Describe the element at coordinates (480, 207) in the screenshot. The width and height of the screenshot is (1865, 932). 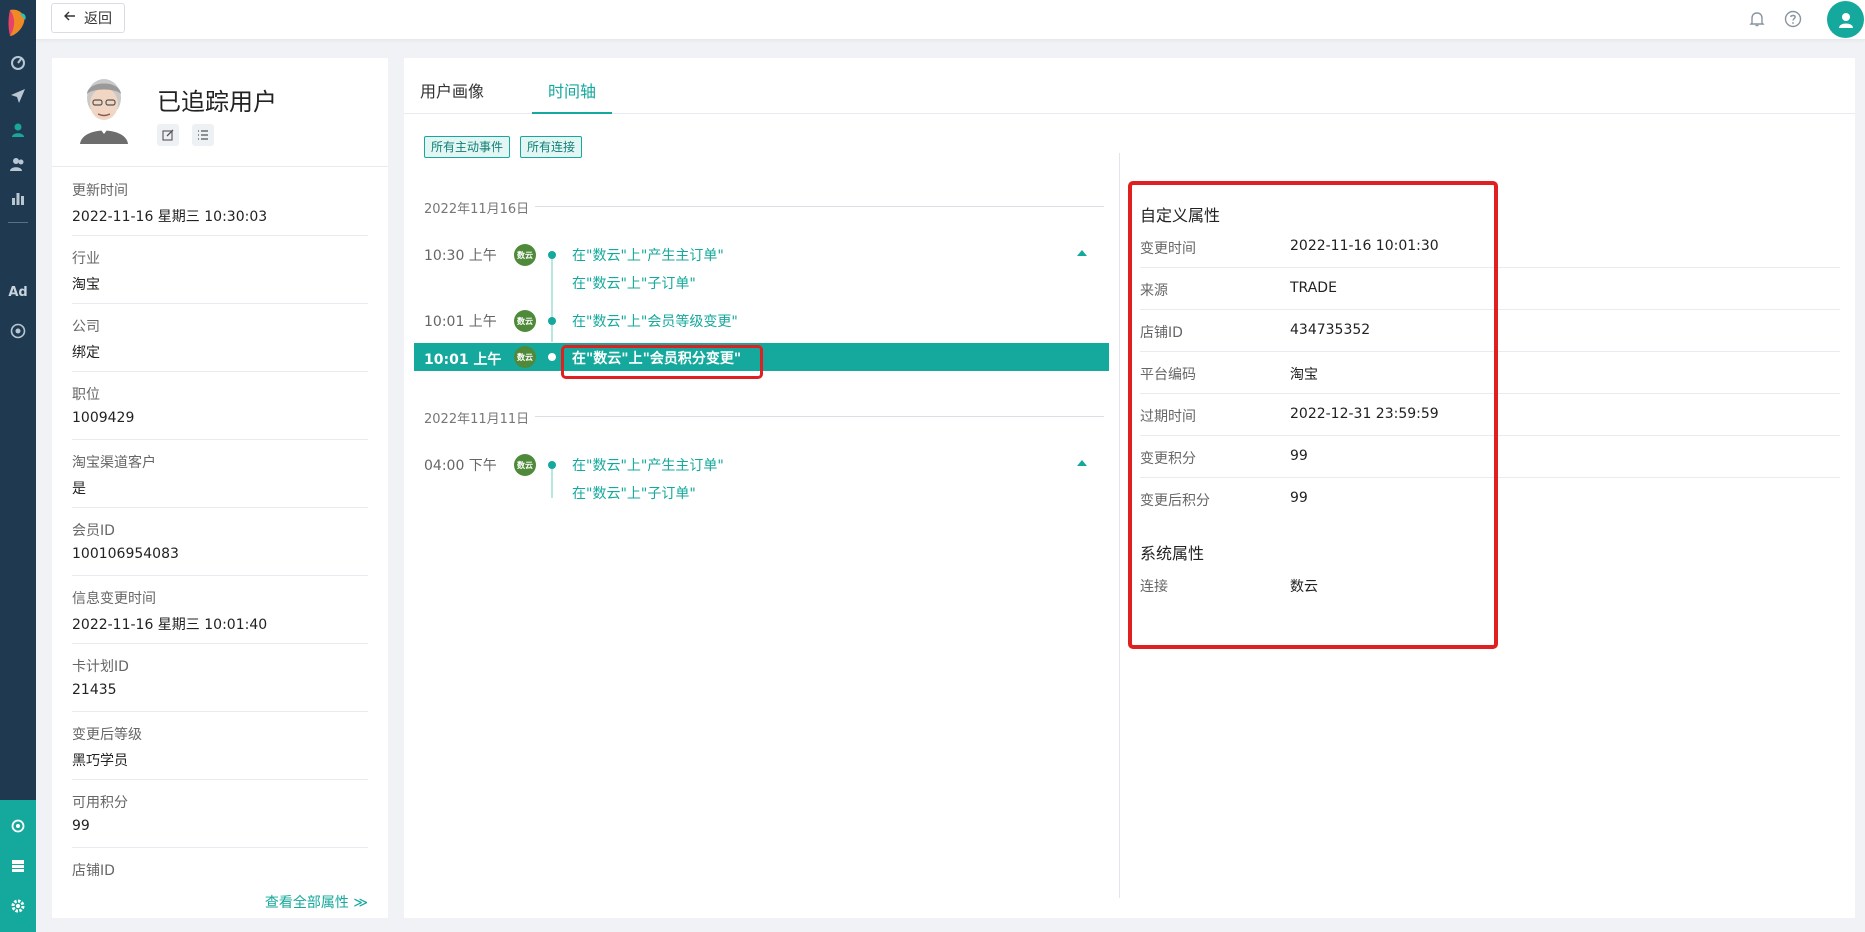
I see `timeline-date: 2022年11月16日` at that location.